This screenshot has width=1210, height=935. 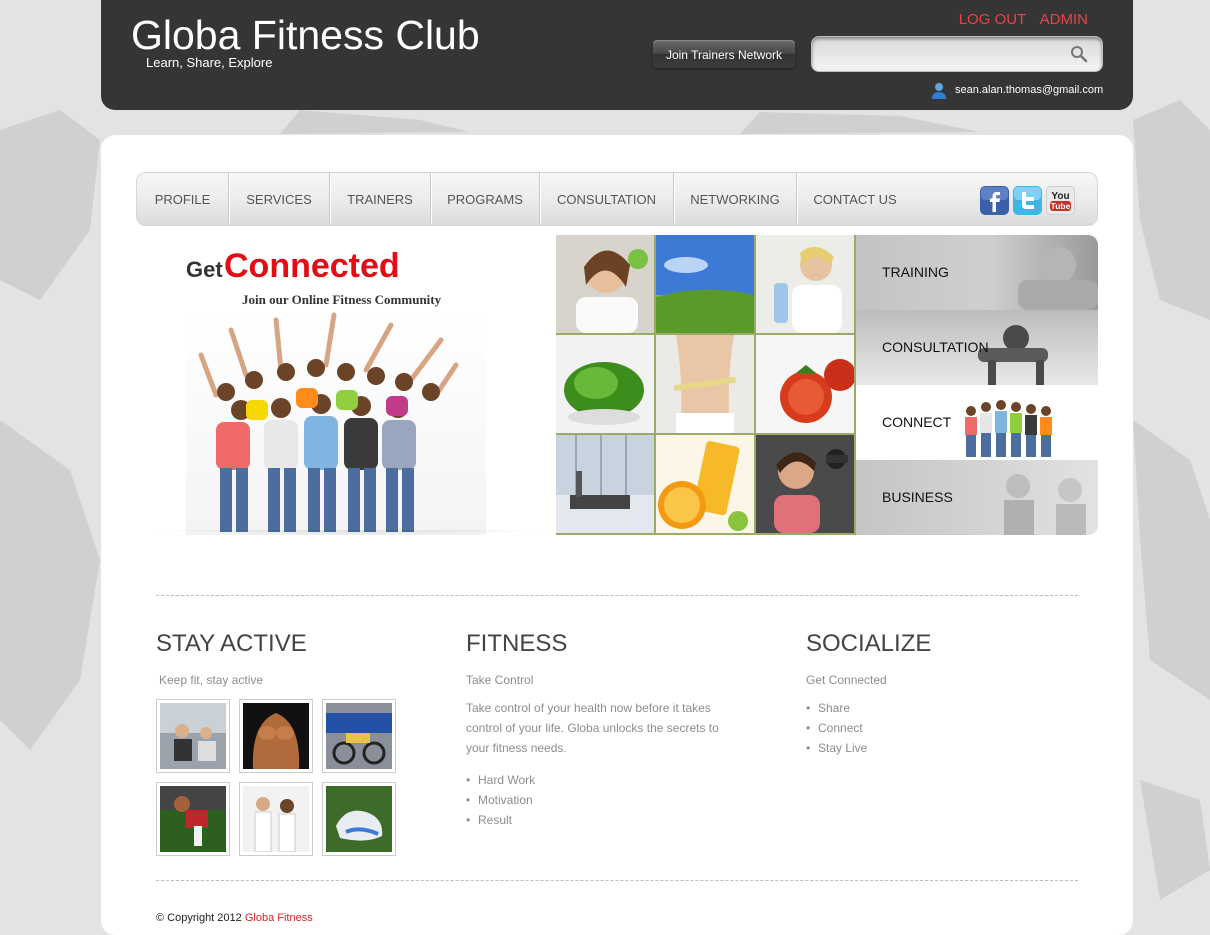 I want to click on fitness-list: Hard Work Motivation Result, so click(x=500, y=800).